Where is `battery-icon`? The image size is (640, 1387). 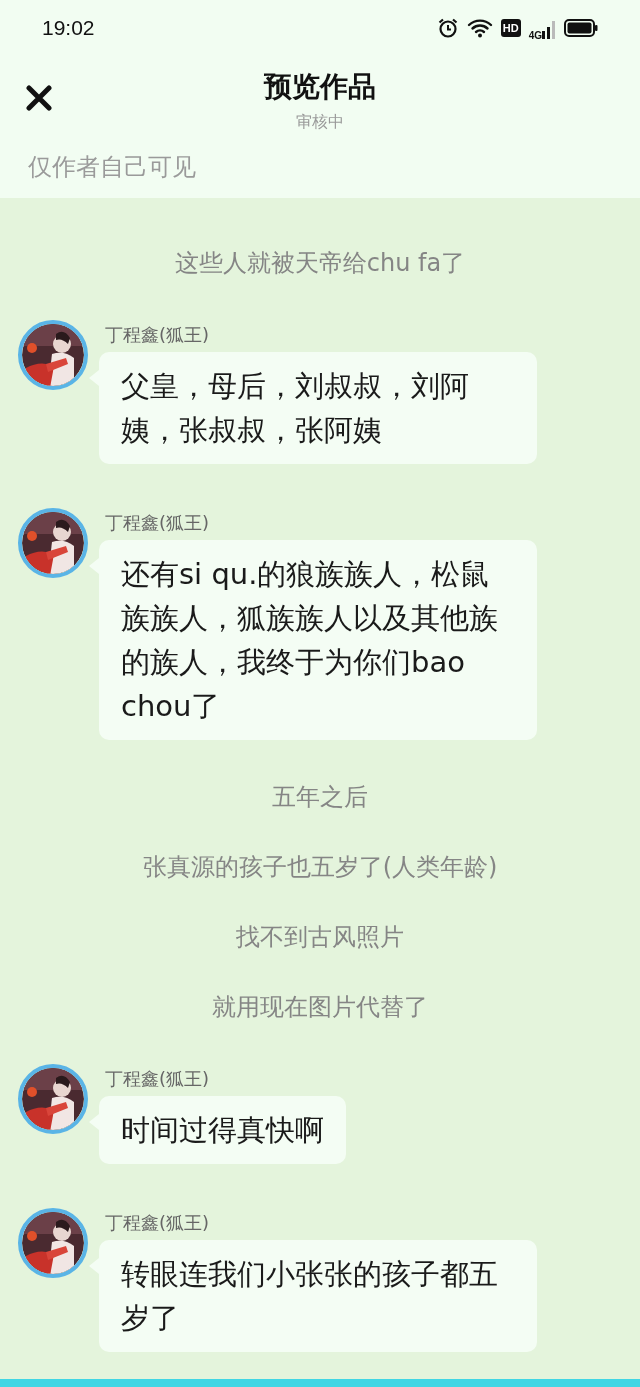 battery-icon is located at coordinates (581, 27).